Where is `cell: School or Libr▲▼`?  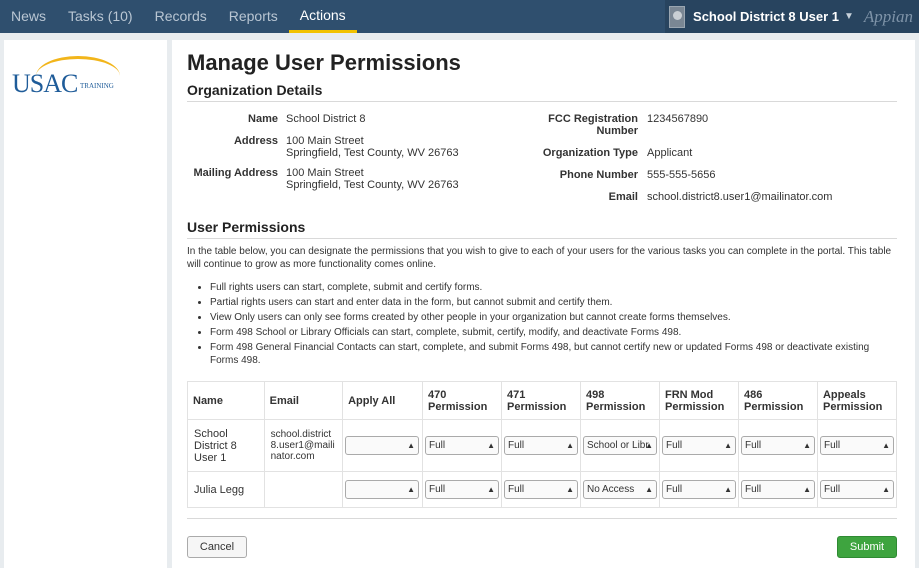
cell: School or Libr▲▼ is located at coordinates (619, 445).